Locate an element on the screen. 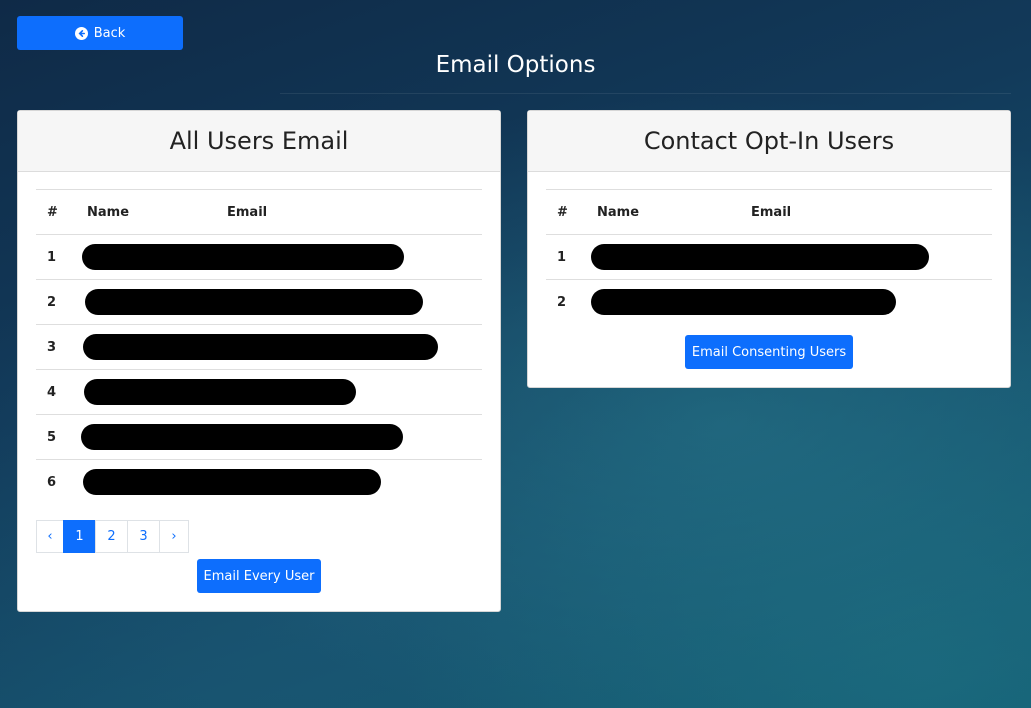  row-number: 3 is located at coordinates (61, 347).